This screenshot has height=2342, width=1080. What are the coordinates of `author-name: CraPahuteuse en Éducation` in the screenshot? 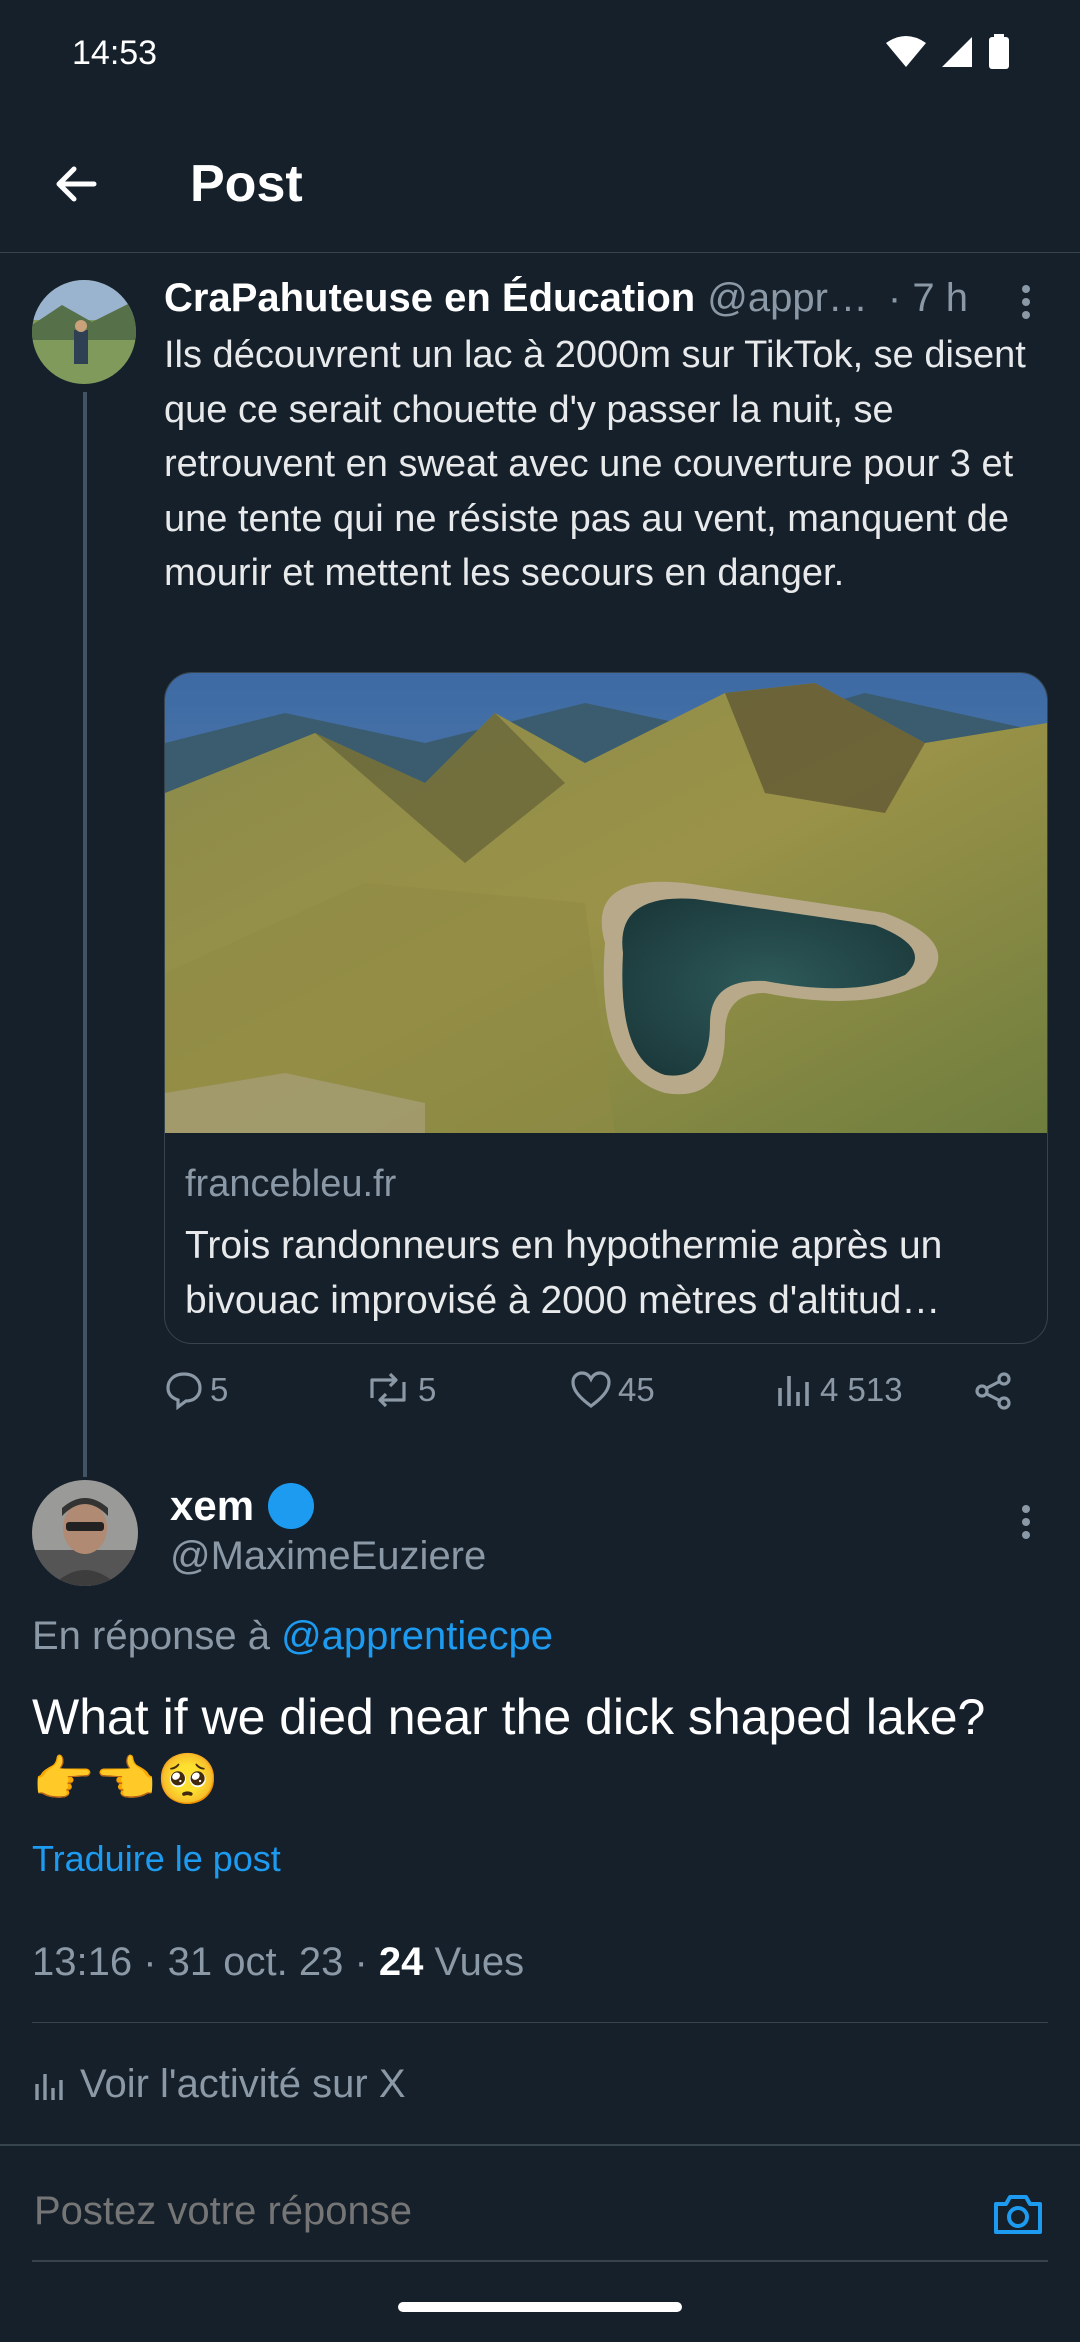 It's located at (429, 298).